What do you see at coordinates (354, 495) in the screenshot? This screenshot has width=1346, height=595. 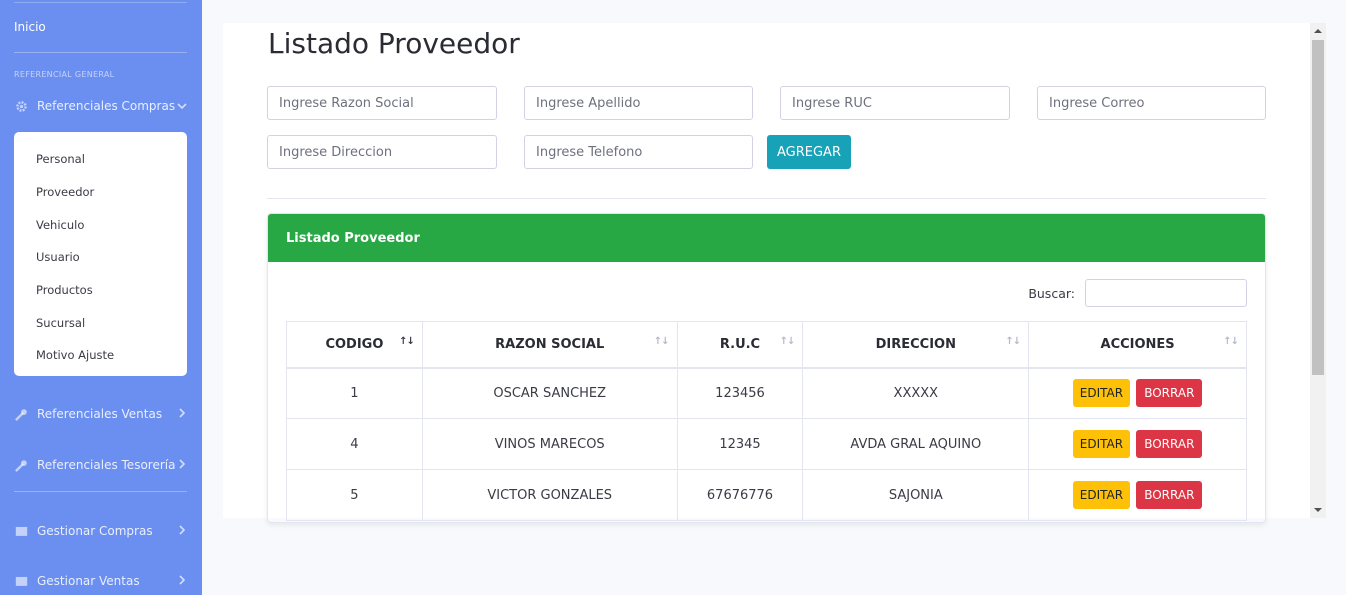 I see `cell-codigo: 5` at bounding box center [354, 495].